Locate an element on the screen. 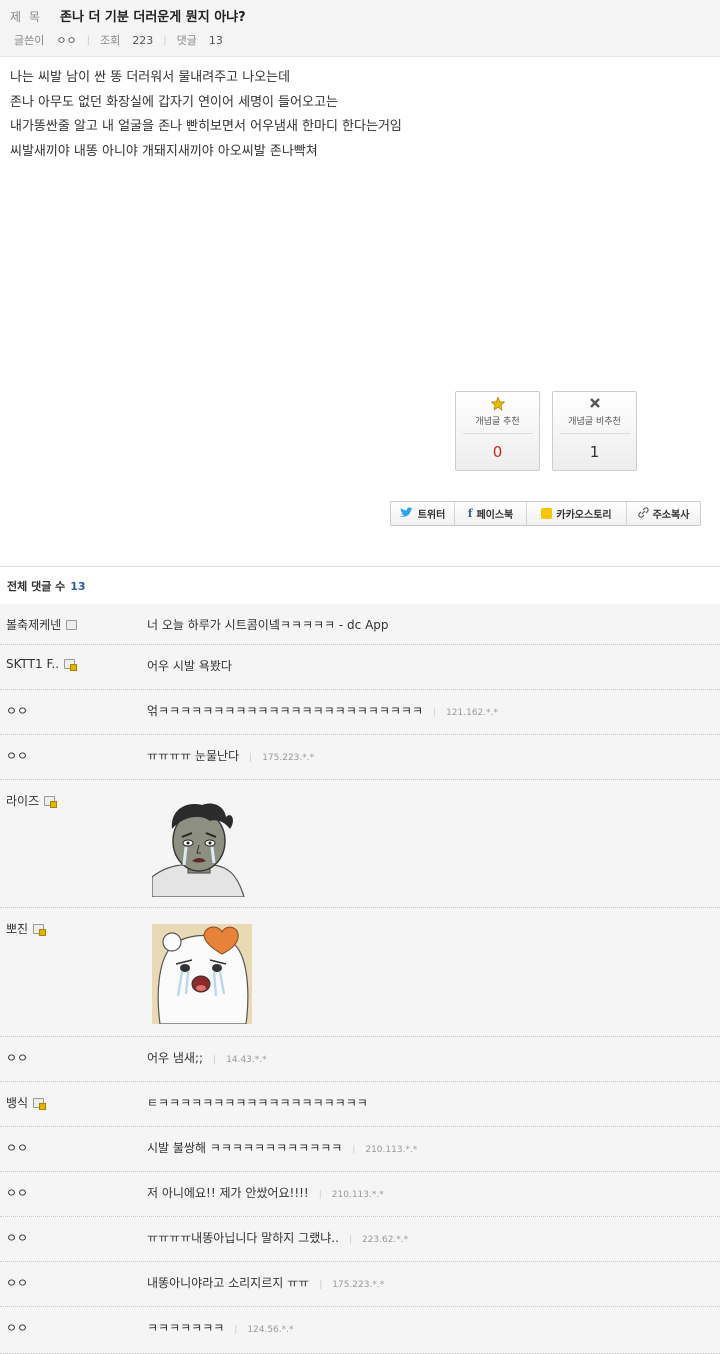 The width and height of the screenshot is (720, 1354). title-row: 제 목 존나 더 기분 더러운게 뭔지 아냐? is located at coordinates (128, 15).